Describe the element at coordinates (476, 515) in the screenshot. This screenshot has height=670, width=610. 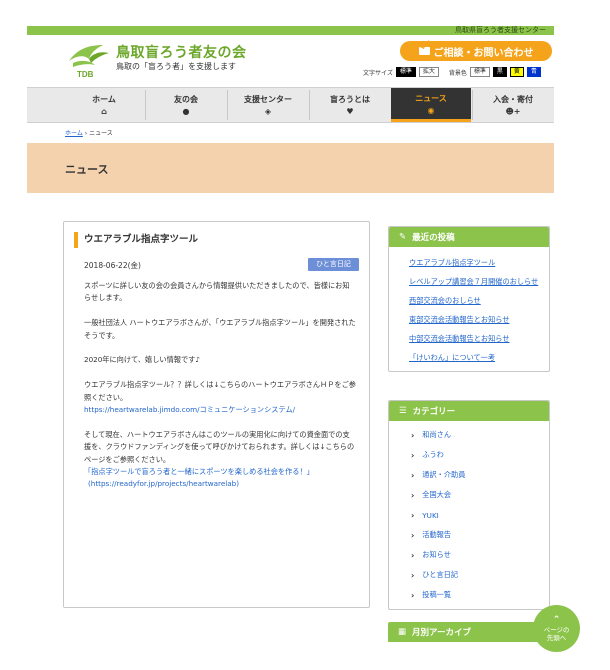
I see `category-link: › YUKI` at that location.